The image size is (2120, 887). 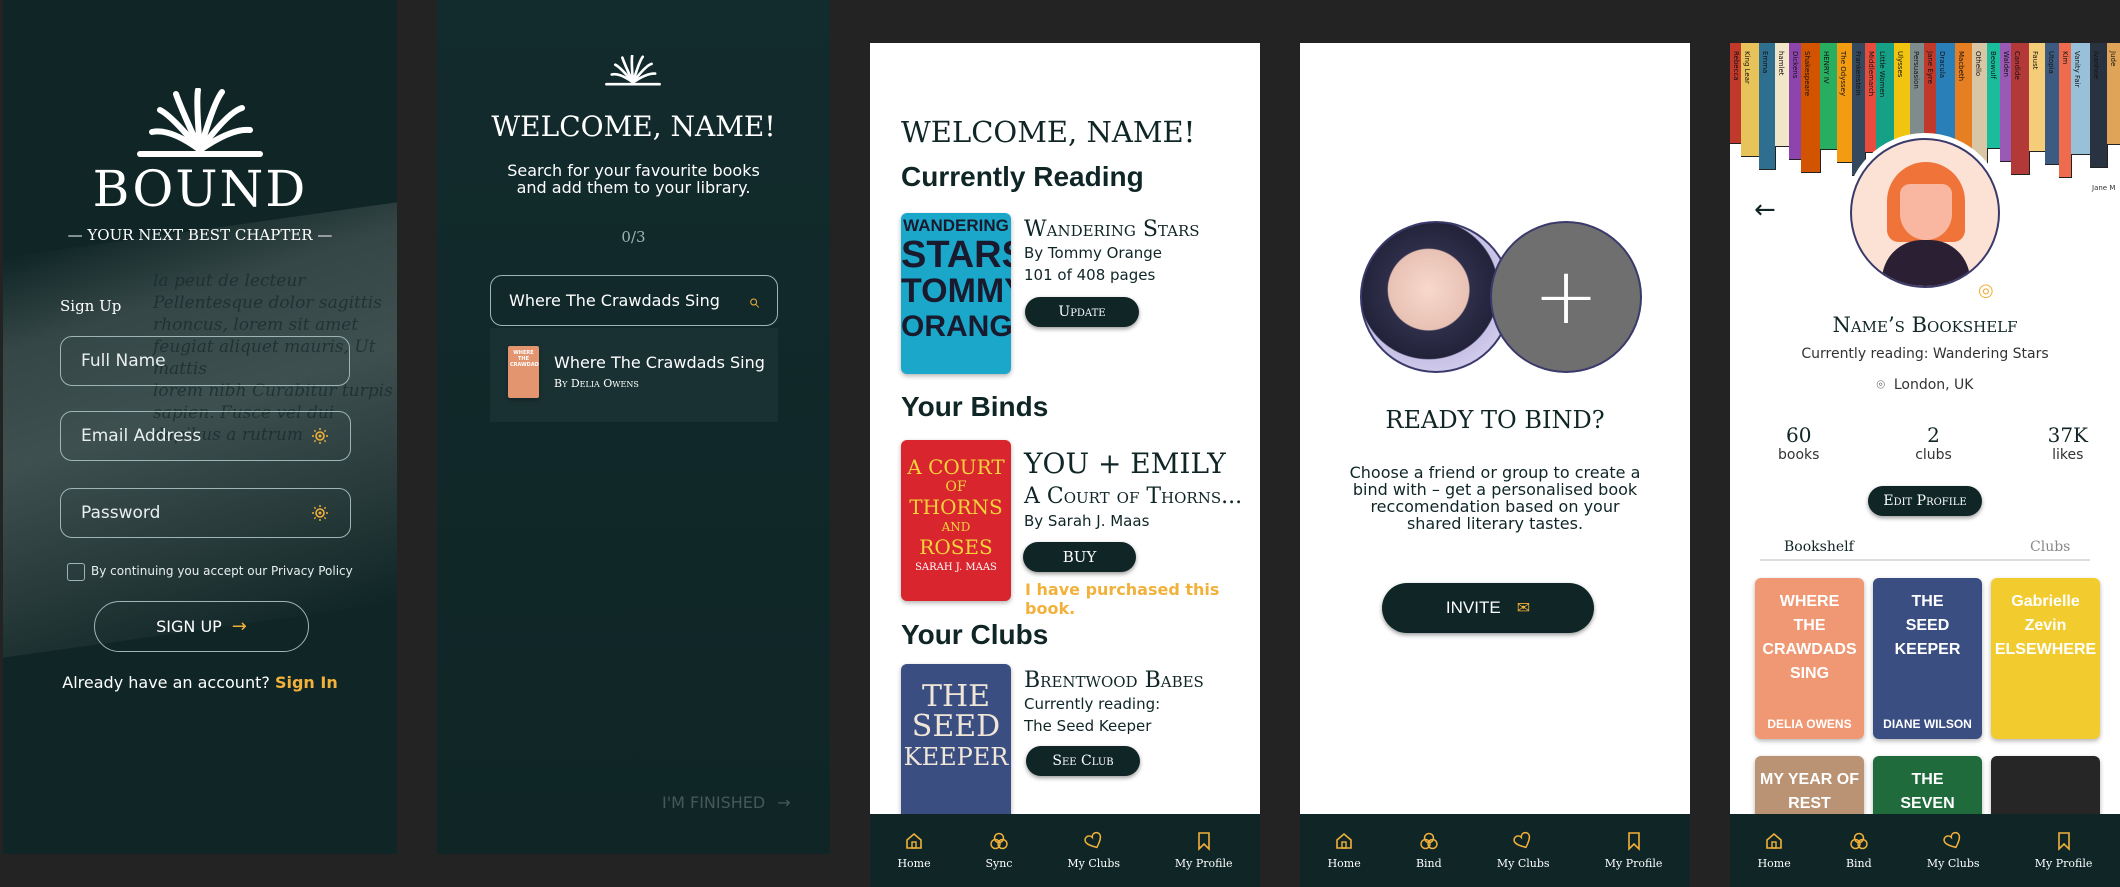 I want to click on update-button: Update, so click(x=1082, y=312).